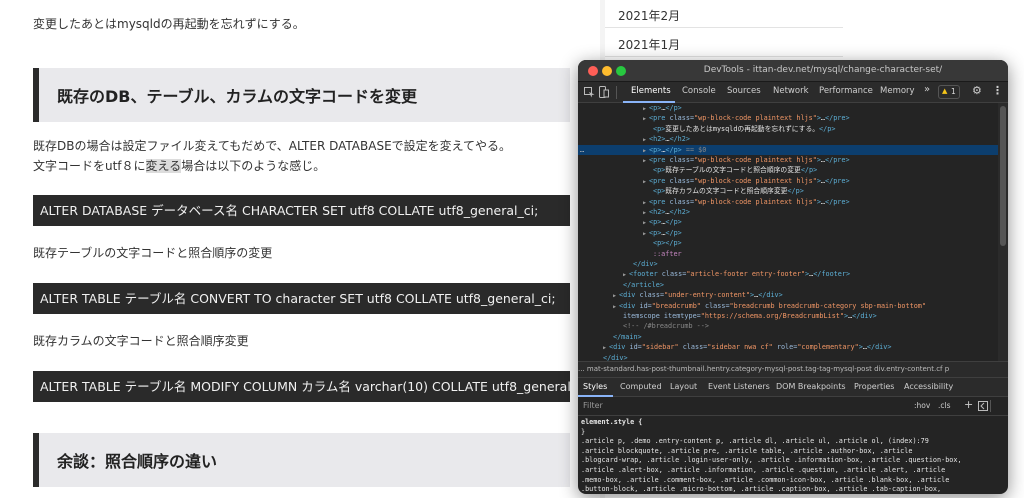 The image size is (1024, 498). What do you see at coordinates (163, 166) in the screenshot?
I see `selected-text: 変える` at bounding box center [163, 166].